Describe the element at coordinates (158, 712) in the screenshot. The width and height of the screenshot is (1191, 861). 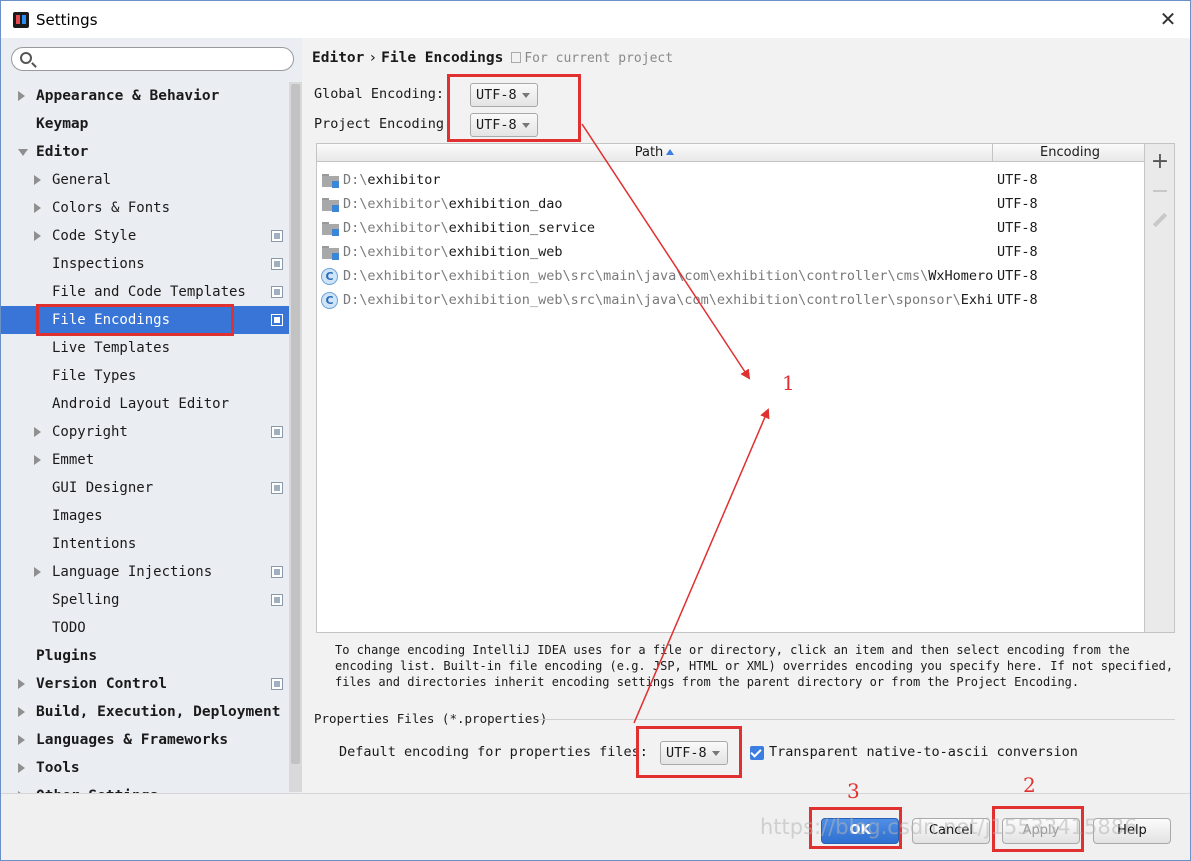
I see `sidebar-item-label: Build, Execution, Deployment` at that location.